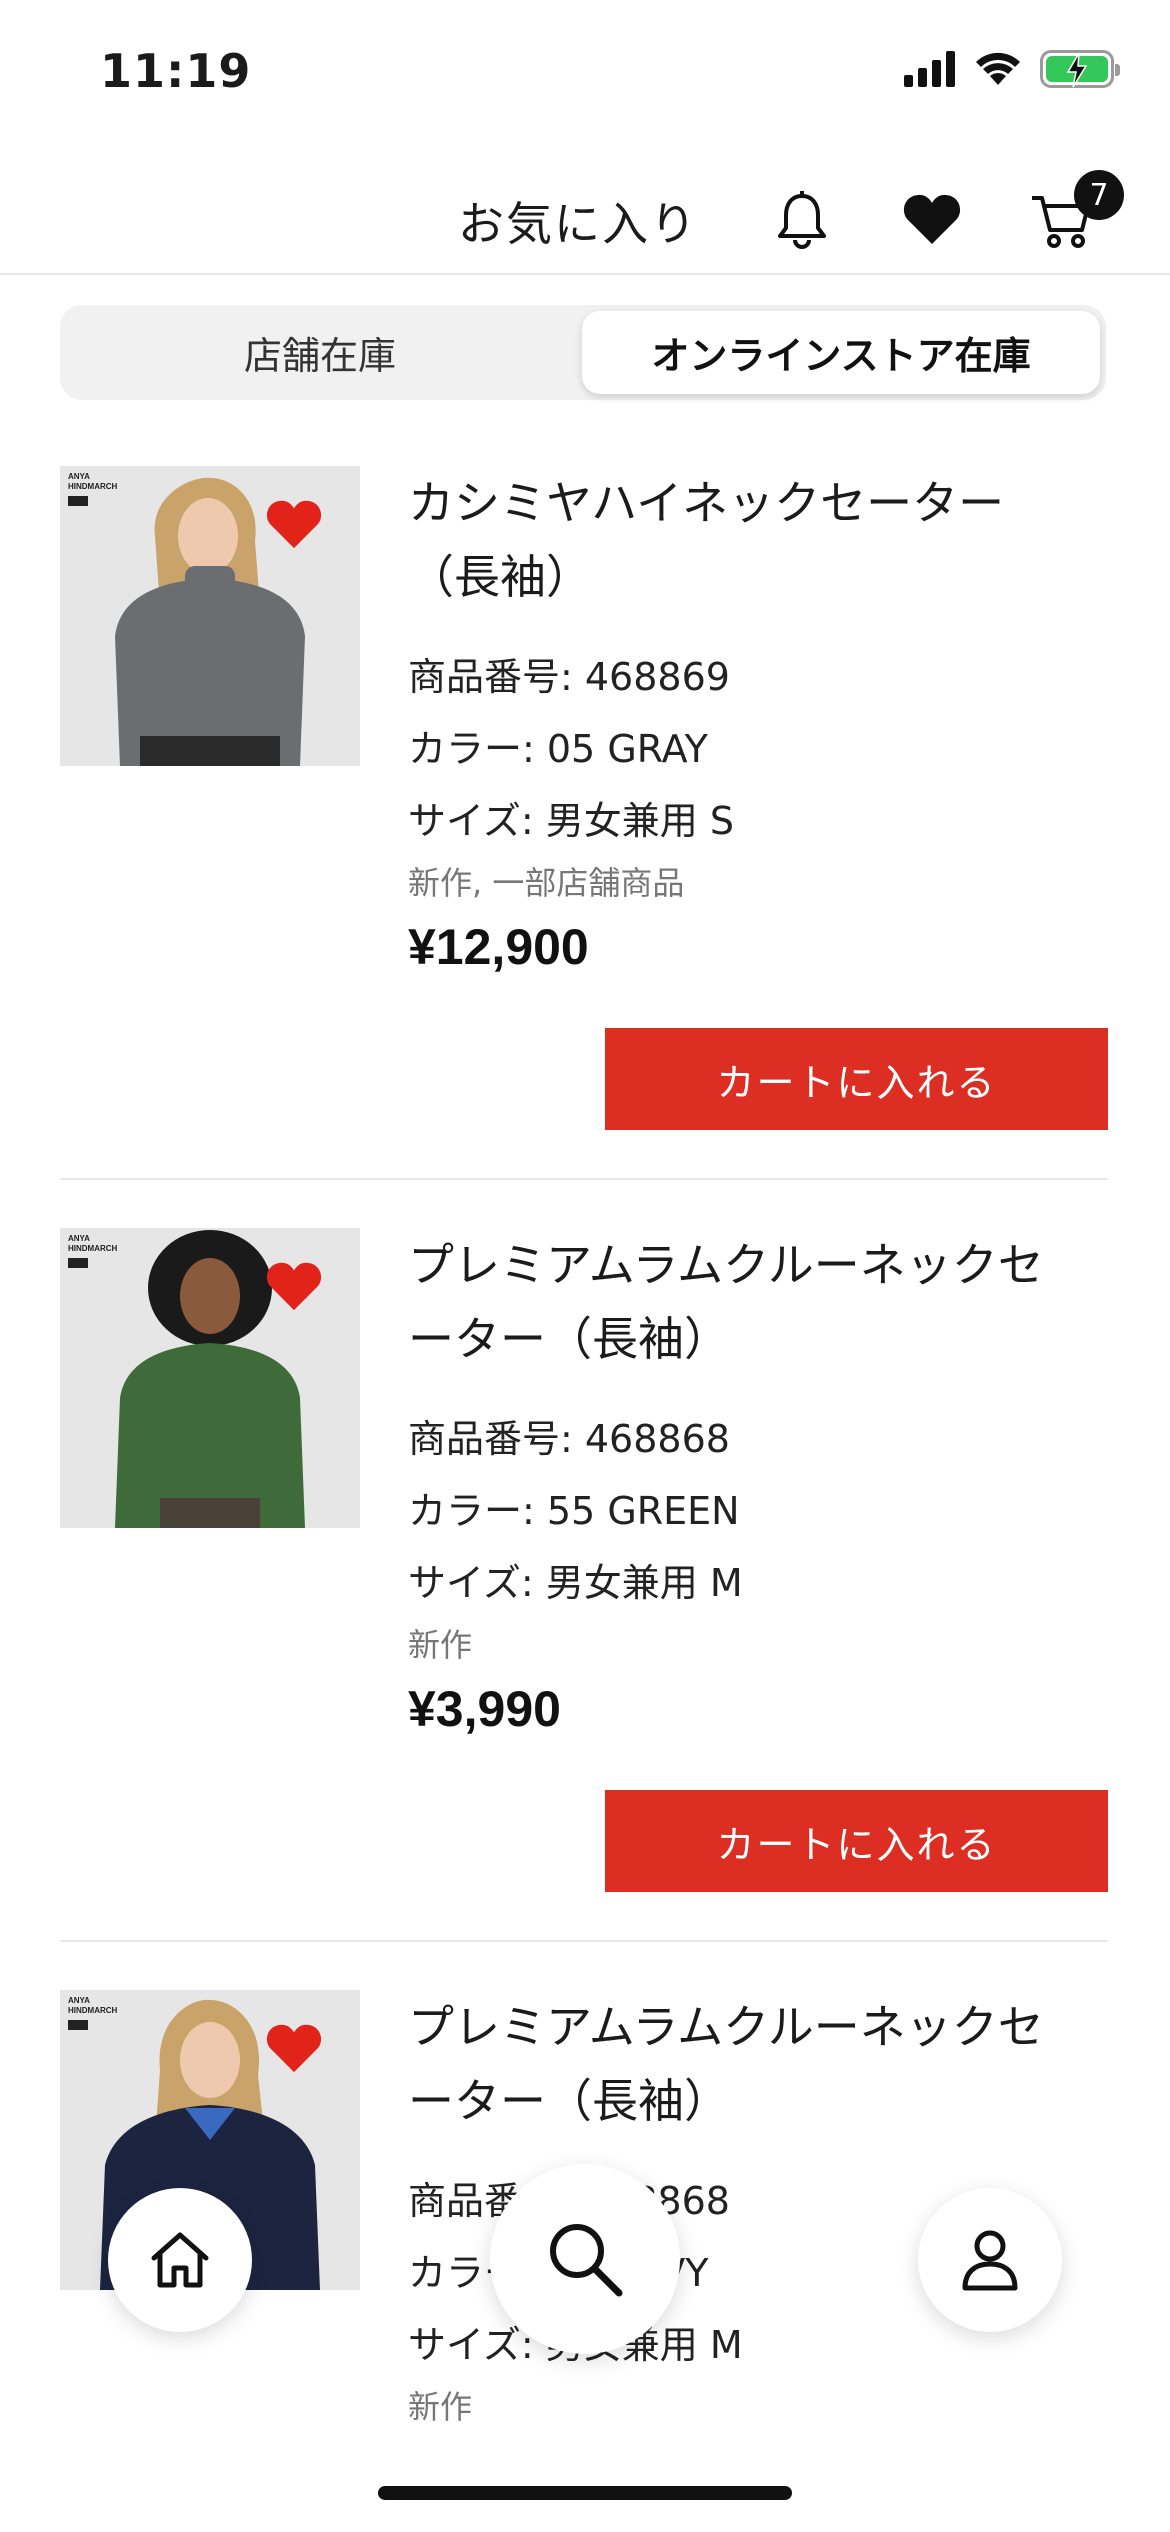  I want to click on tab-store-stock: 店舗在庫, so click(320, 352).